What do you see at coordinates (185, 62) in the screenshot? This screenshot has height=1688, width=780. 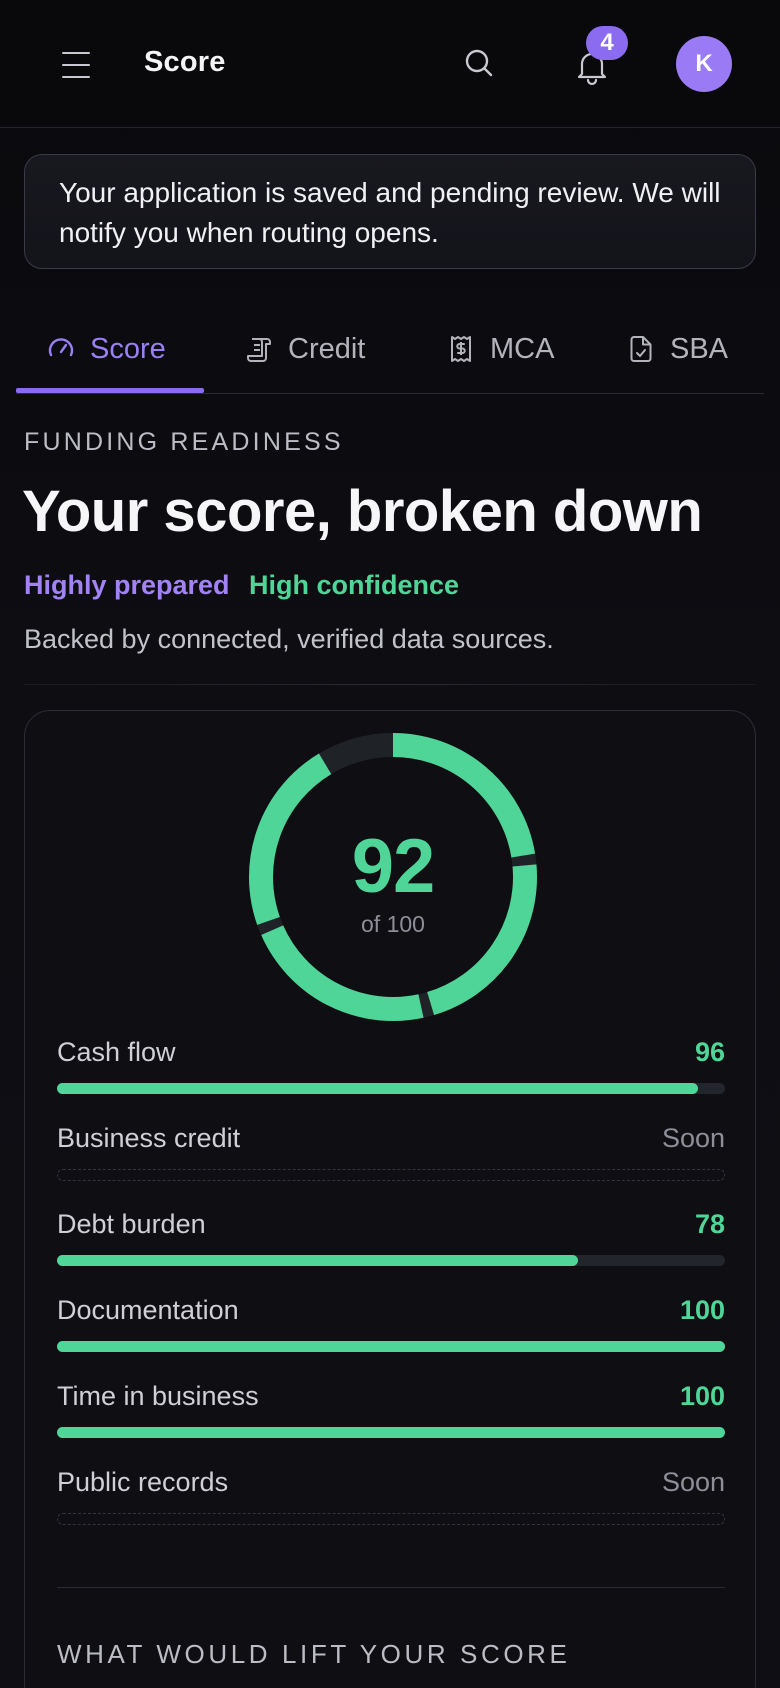 I see `page-title: Score` at bounding box center [185, 62].